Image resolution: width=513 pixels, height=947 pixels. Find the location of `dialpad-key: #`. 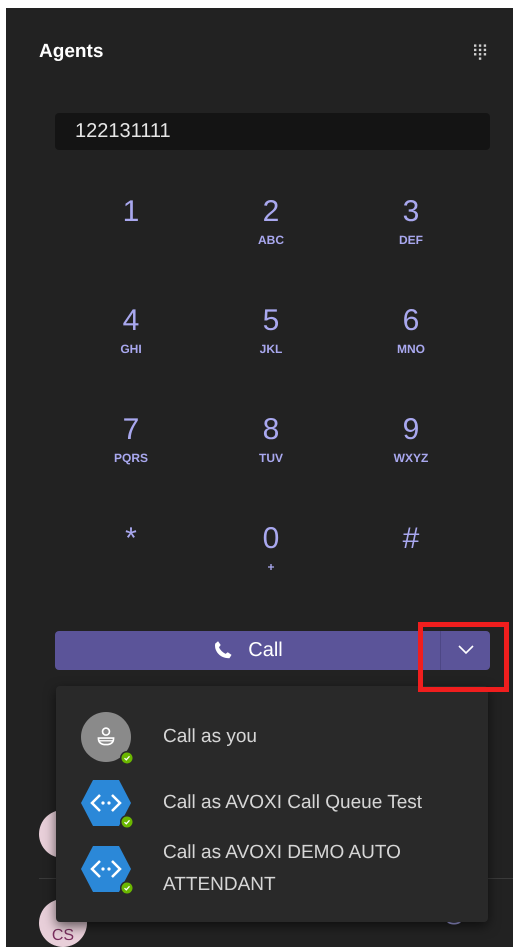

dialpad-key: # is located at coordinates (411, 571).